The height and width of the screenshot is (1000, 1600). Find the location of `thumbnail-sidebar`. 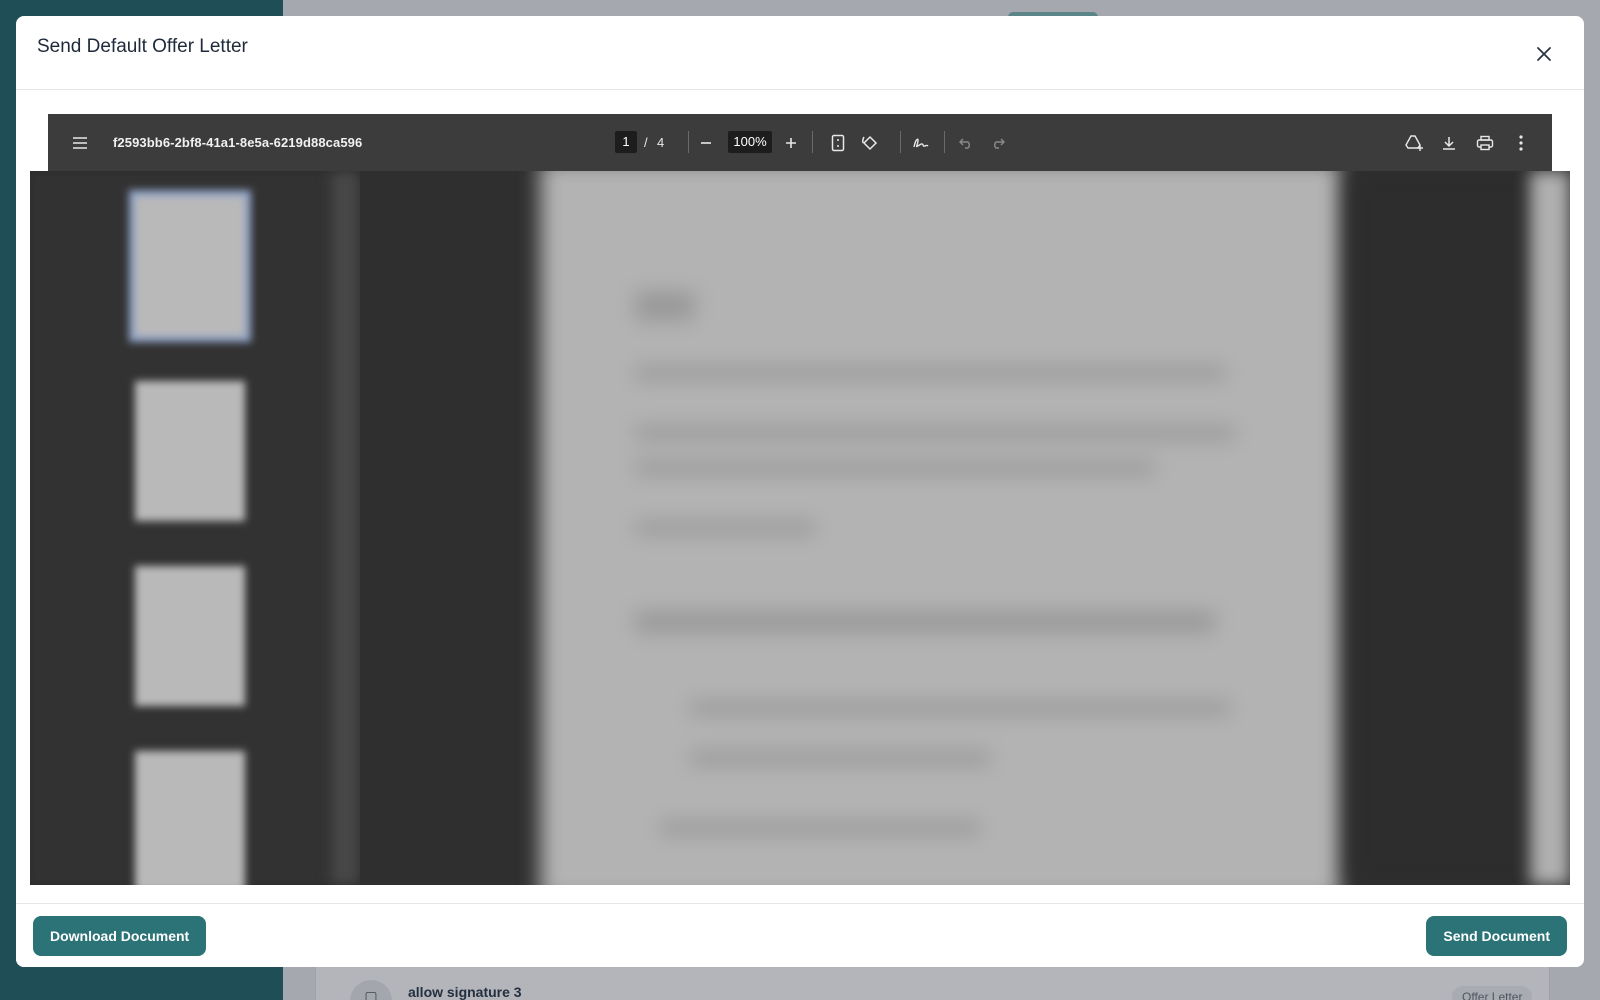

thumbnail-sidebar is located at coordinates (180, 528).